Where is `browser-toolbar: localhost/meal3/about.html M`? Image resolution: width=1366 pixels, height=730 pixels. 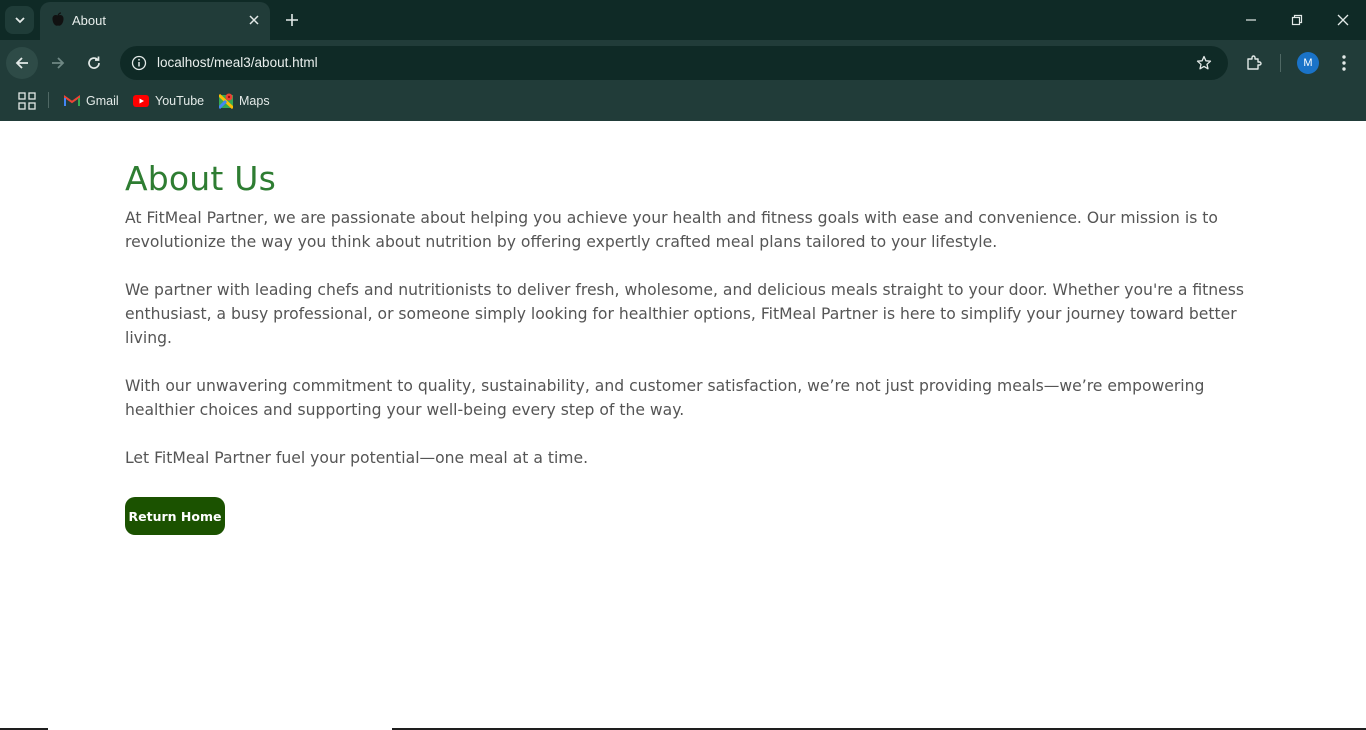 browser-toolbar: localhost/meal3/about.html M is located at coordinates (683, 63).